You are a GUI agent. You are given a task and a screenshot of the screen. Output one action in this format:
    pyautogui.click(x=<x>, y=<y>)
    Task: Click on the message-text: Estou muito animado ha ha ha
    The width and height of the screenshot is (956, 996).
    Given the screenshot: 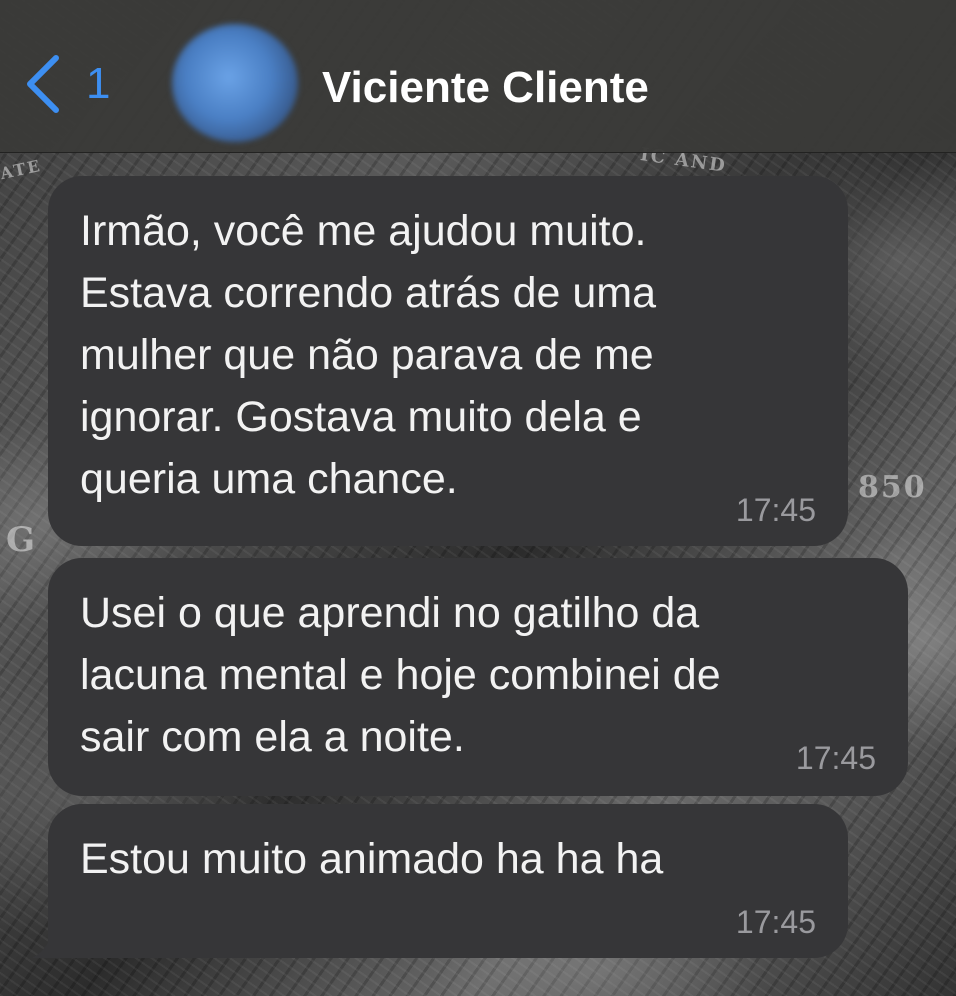 What is the action you would take?
    pyautogui.click(x=372, y=859)
    